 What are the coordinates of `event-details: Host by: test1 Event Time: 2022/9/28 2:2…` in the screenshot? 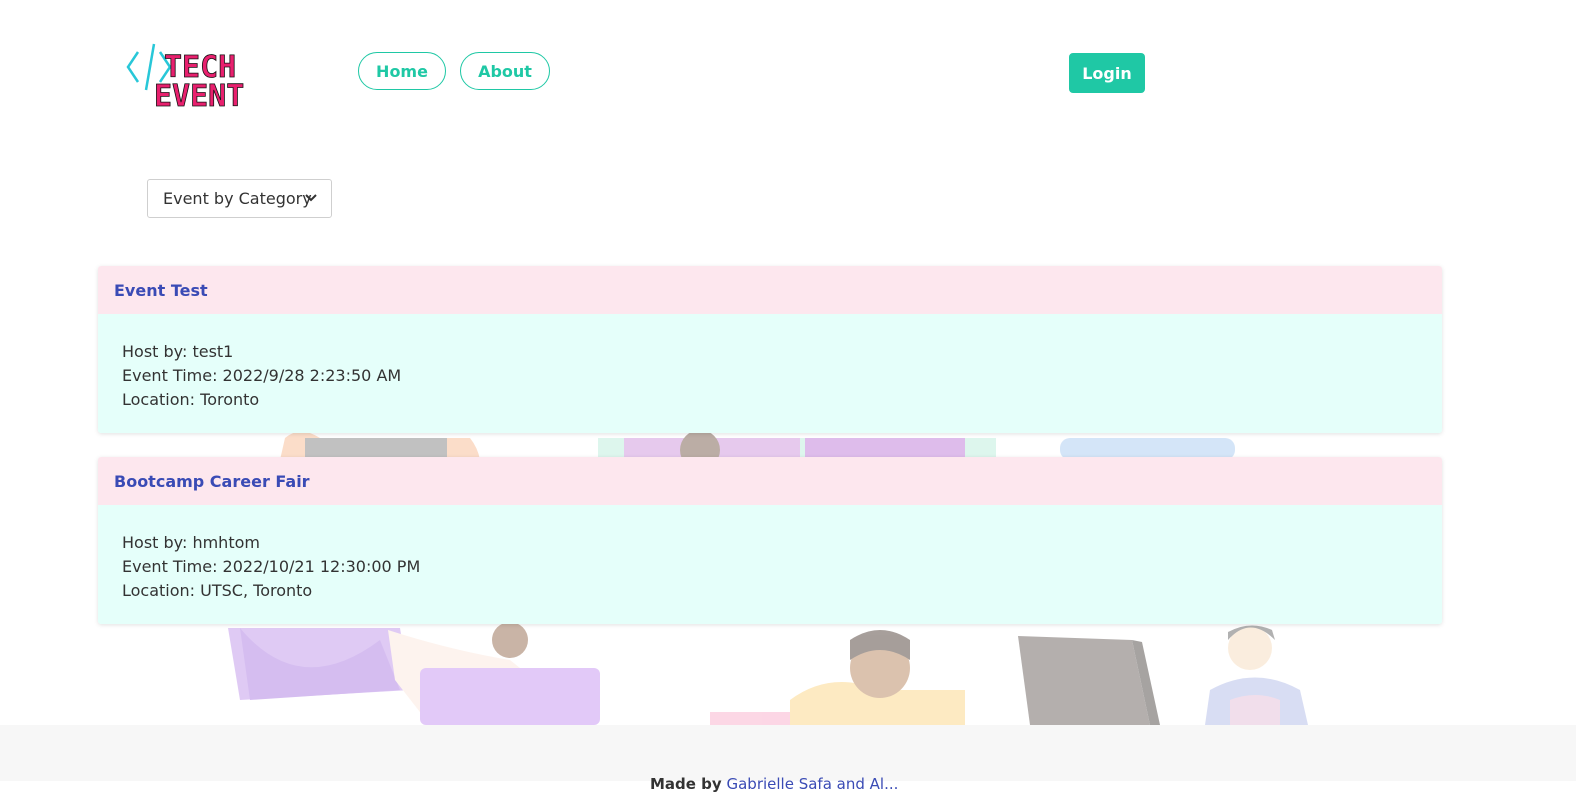 It's located at (770, 373).